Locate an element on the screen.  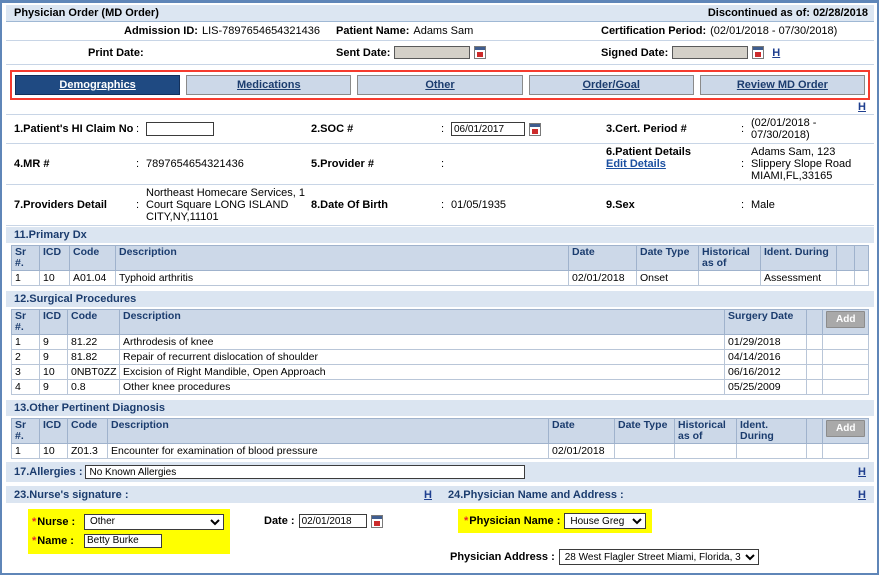
edit-details-link: Edit Details is located at coordinates (673, 164).